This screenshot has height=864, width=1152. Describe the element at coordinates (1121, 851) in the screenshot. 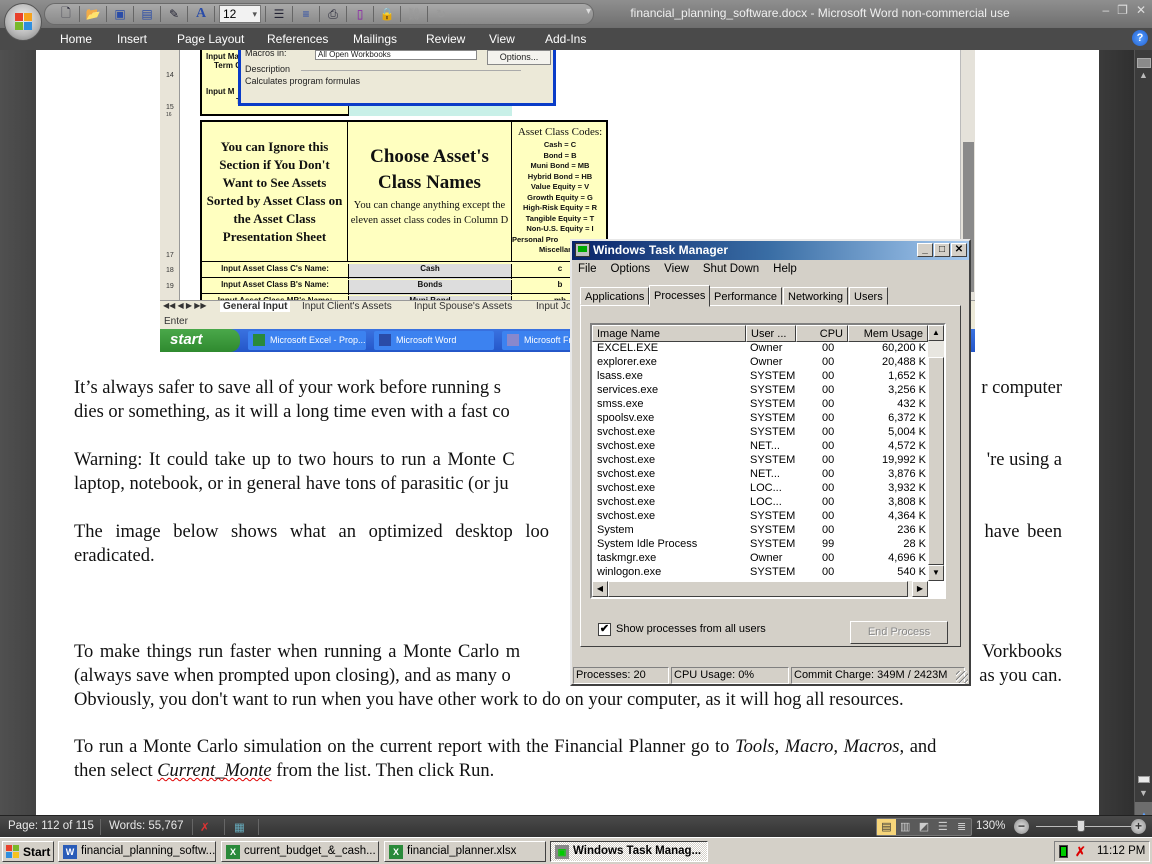

I see `clock: 11:12 PM` at that location.